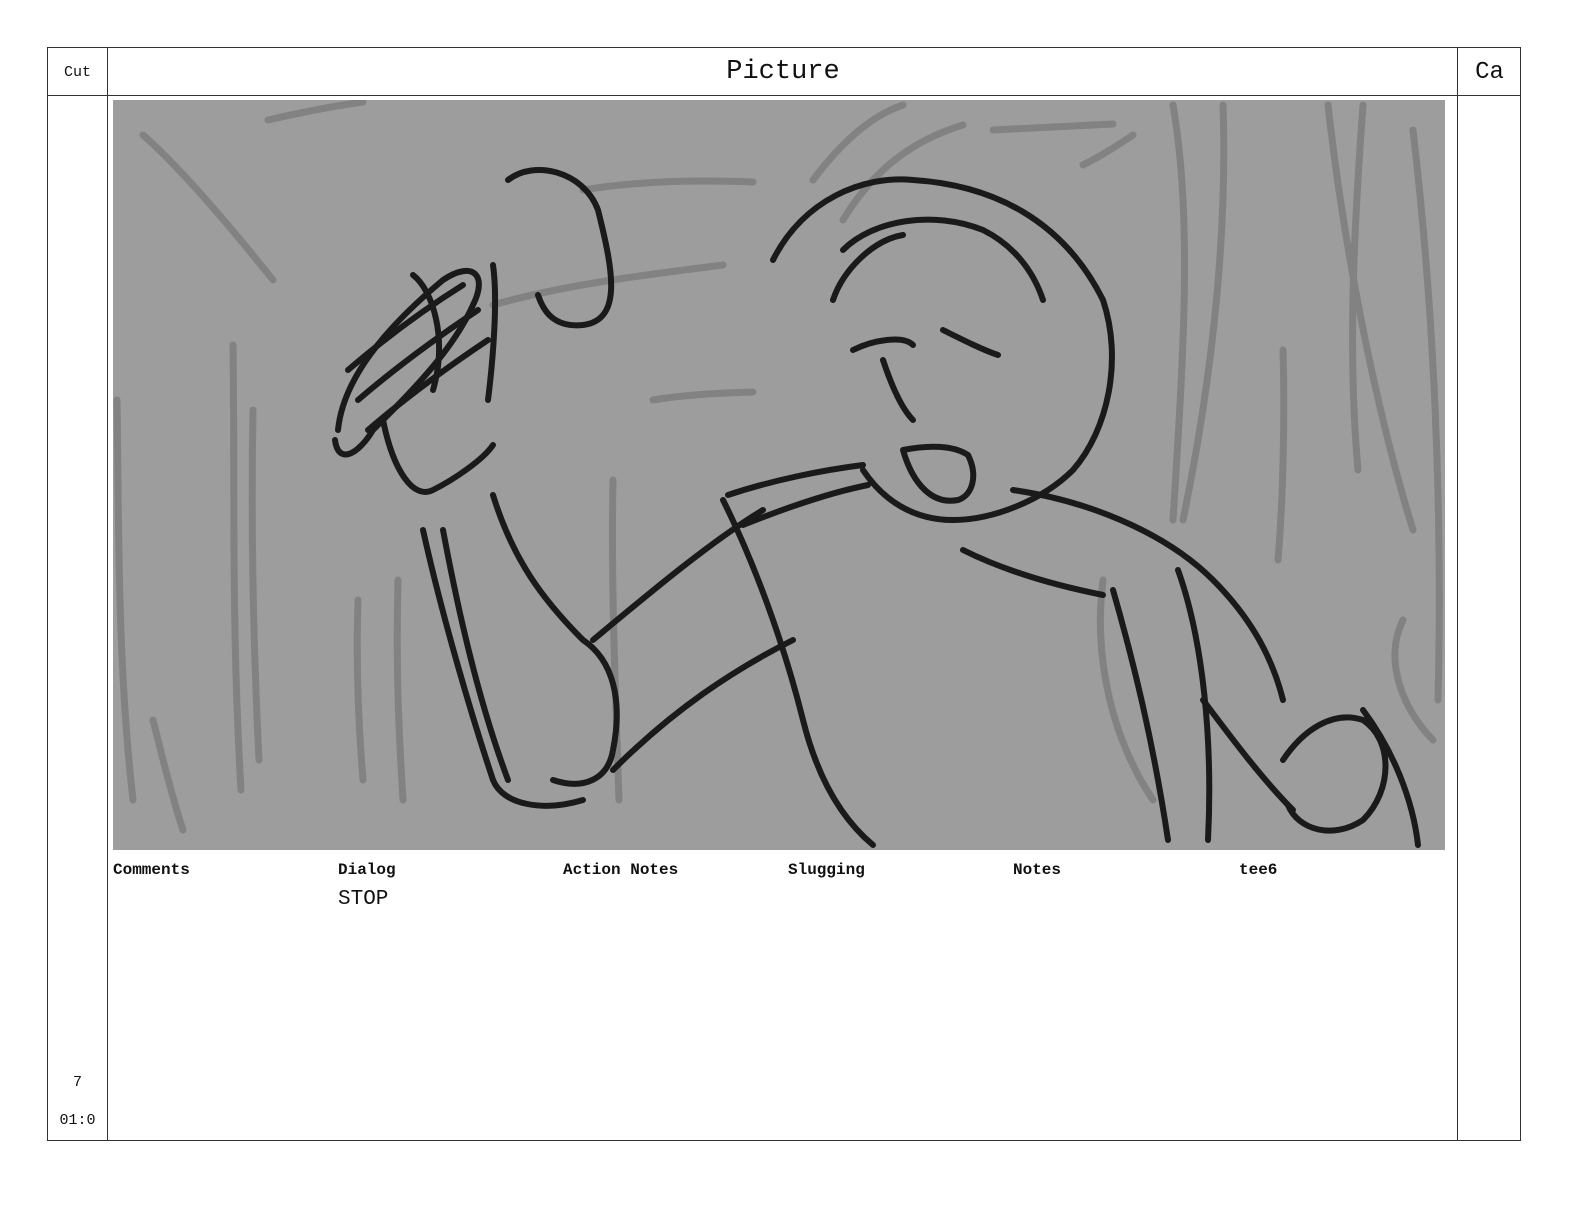 The width and height of the screenshot is (1584, 1224). Describe the element at coordinates (151, 870) in the screenshot. I see `comments-label: Comments` at that location.